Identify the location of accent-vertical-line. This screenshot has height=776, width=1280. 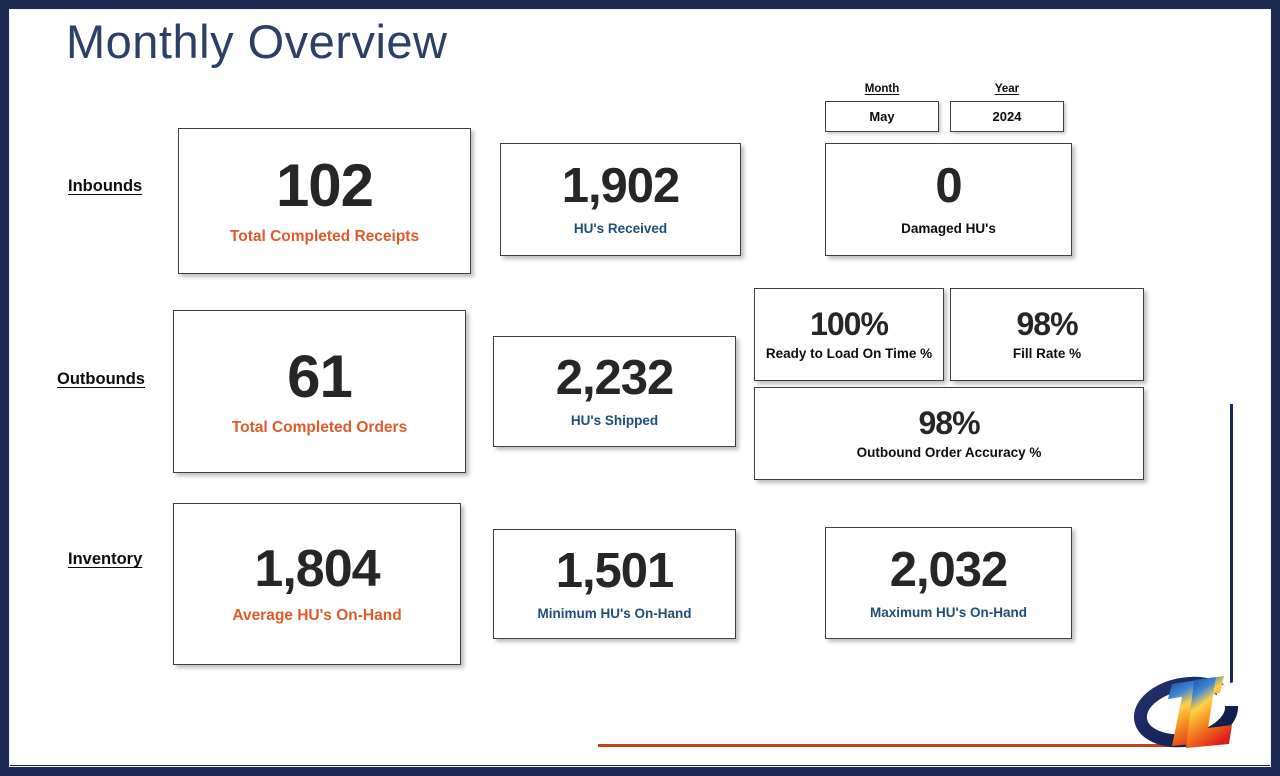
(1231, 548).